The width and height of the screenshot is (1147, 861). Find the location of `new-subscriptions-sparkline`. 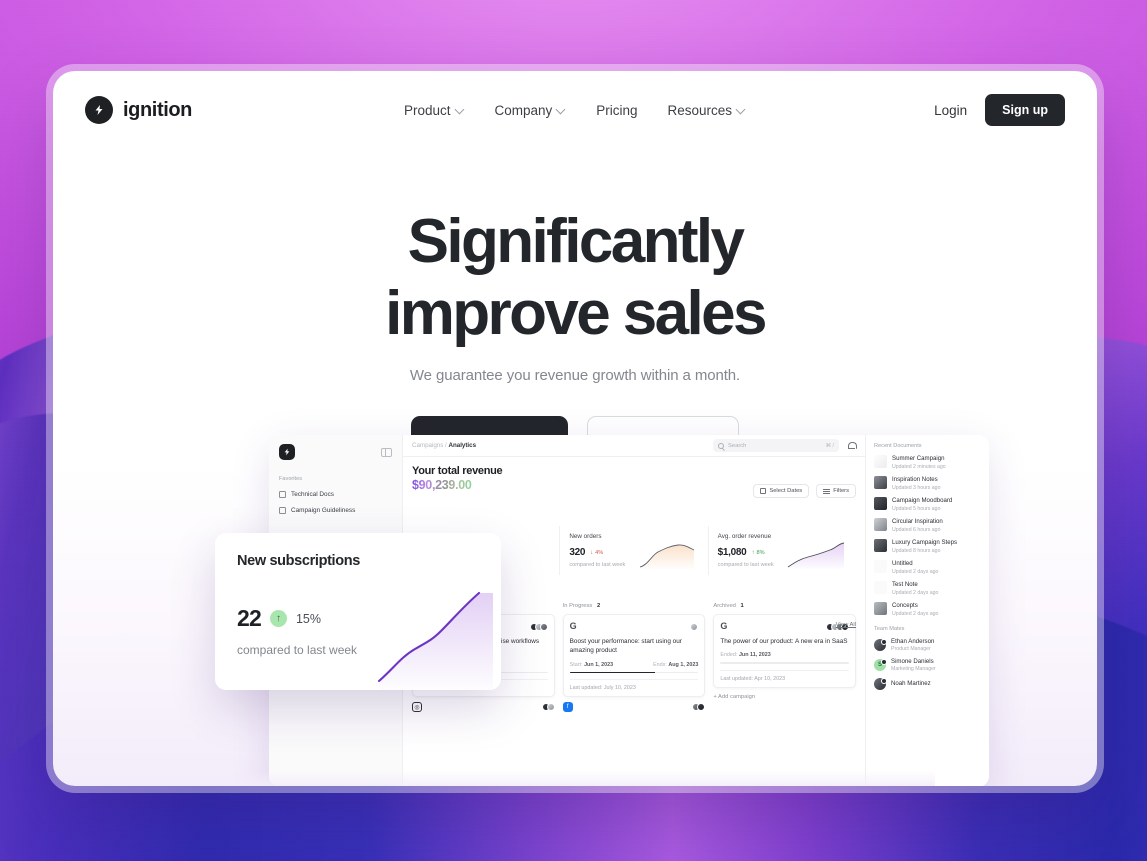

new-subscriptions-sparkline is located at coordinates (435, 640).